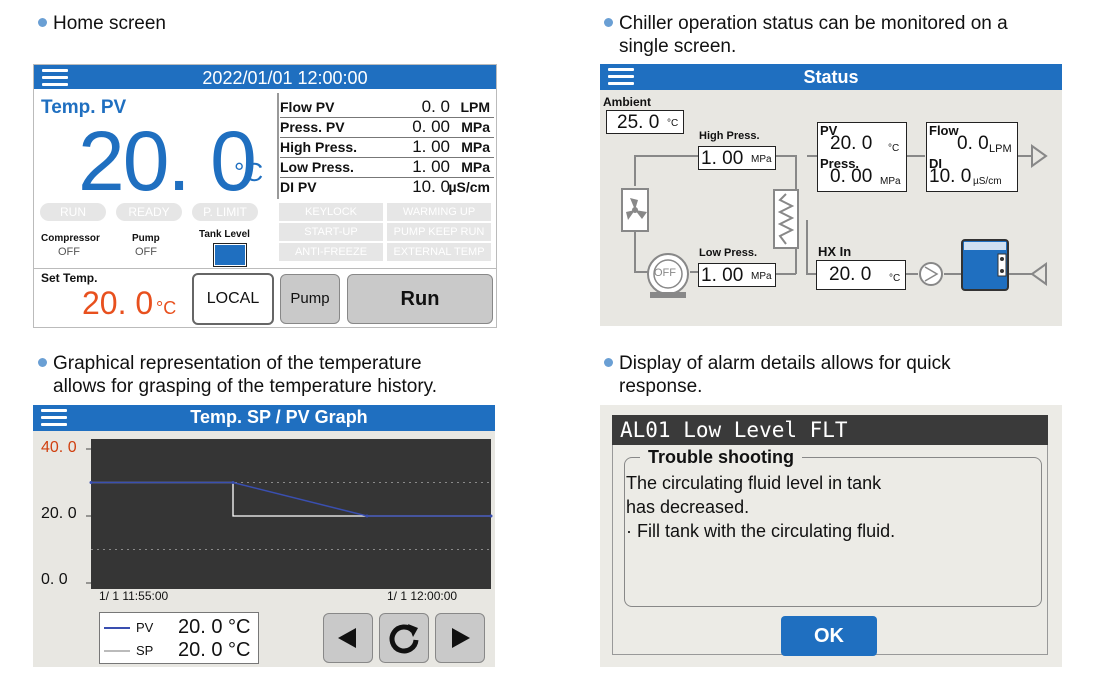 The image size is (1100, 688). Describe the element at coordinates (239, 650) in the screenshot. I see `legend-sp-unit: °C` at that location.